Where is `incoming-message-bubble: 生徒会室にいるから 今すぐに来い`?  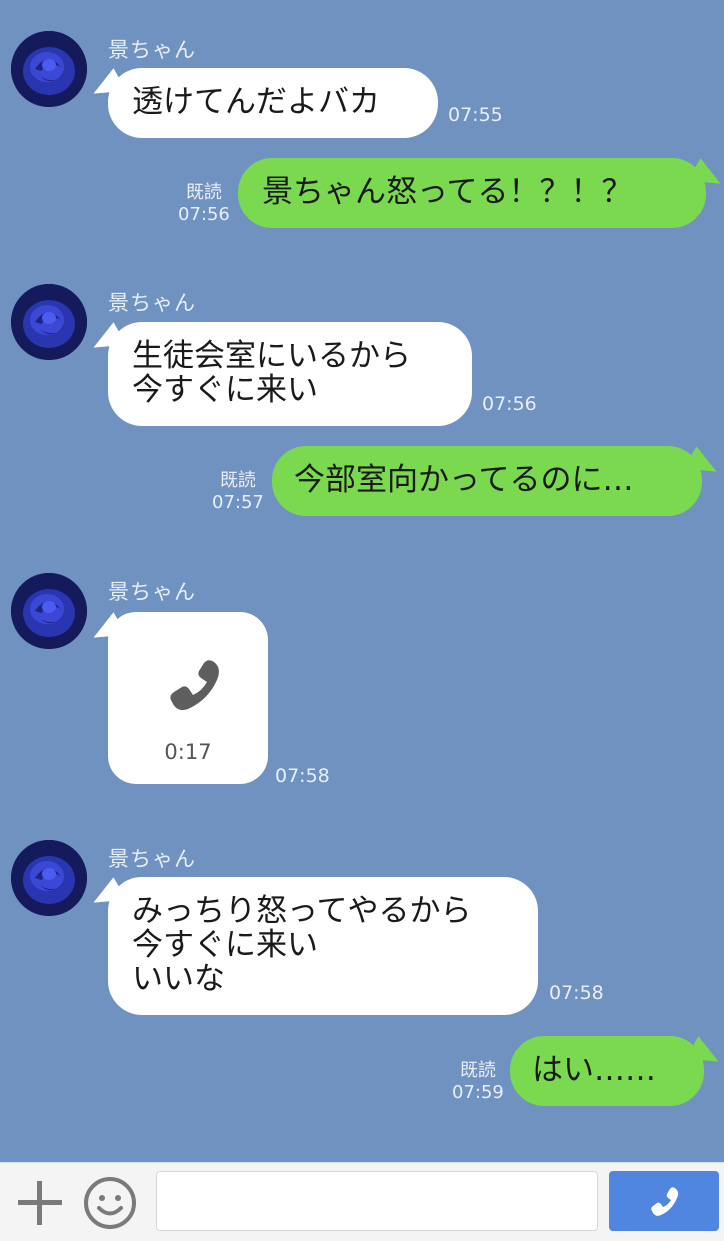
incoming-message-bubble: 生徒会室にいるから 今すぐに来い is located at coordinates (290, 374).